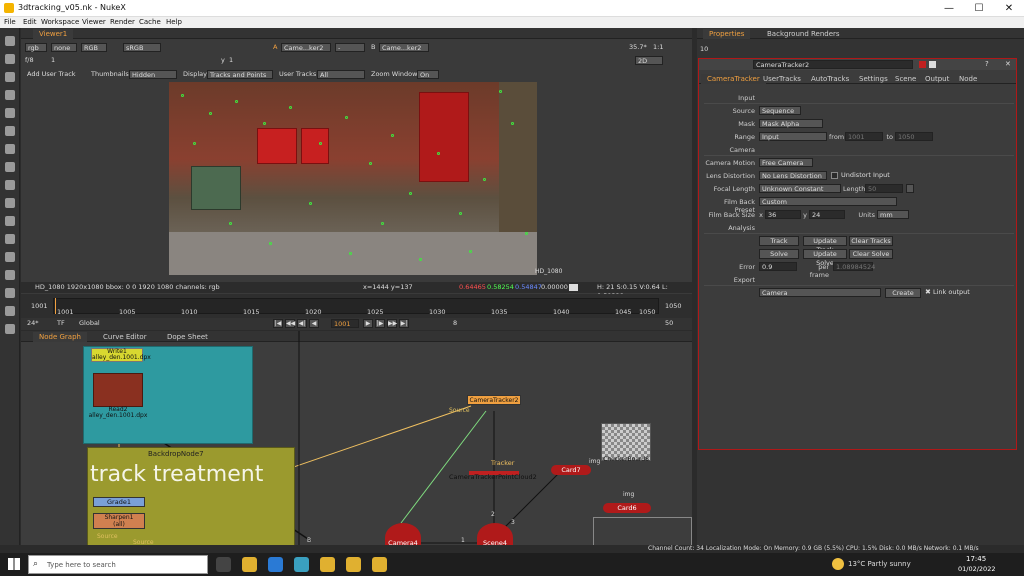  Describe the element at coordinates (782, 79) in the screenshot. I see `tab-usertracks: UserTracks` at that location.